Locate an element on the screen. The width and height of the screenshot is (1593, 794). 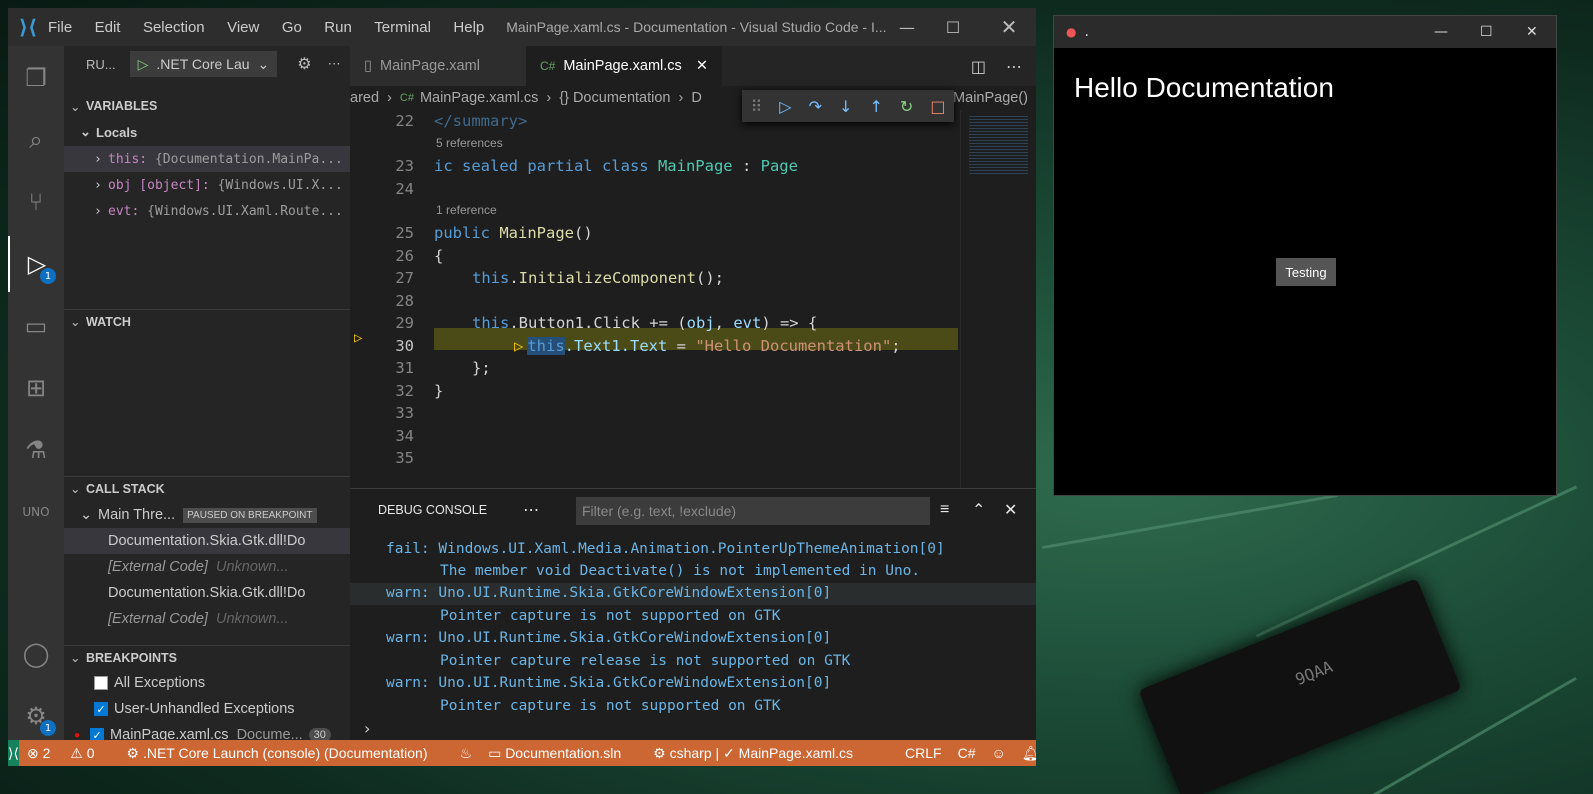
tab-mainpage-xaml-cs: C# MainPage.xaml.cs ✕ is located at coordinates (624, 66).